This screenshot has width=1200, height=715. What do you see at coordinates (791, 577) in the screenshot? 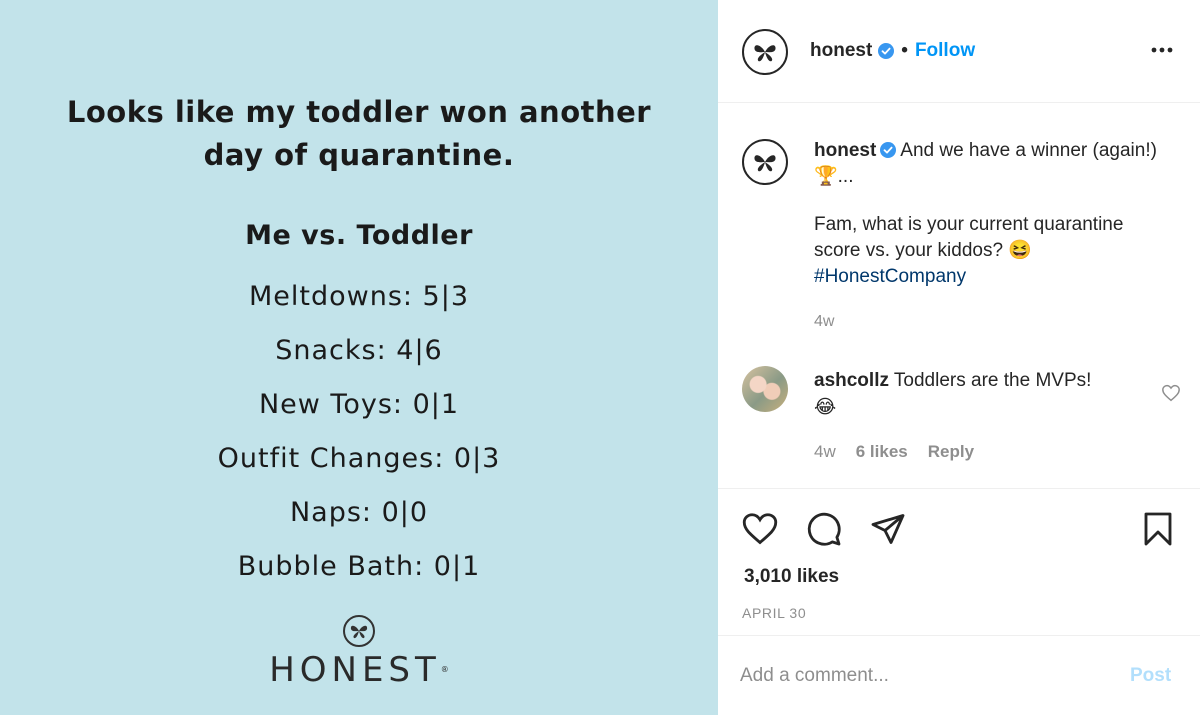
I see `likes-count: 3,010 likes` at bounding box center [791, 577].